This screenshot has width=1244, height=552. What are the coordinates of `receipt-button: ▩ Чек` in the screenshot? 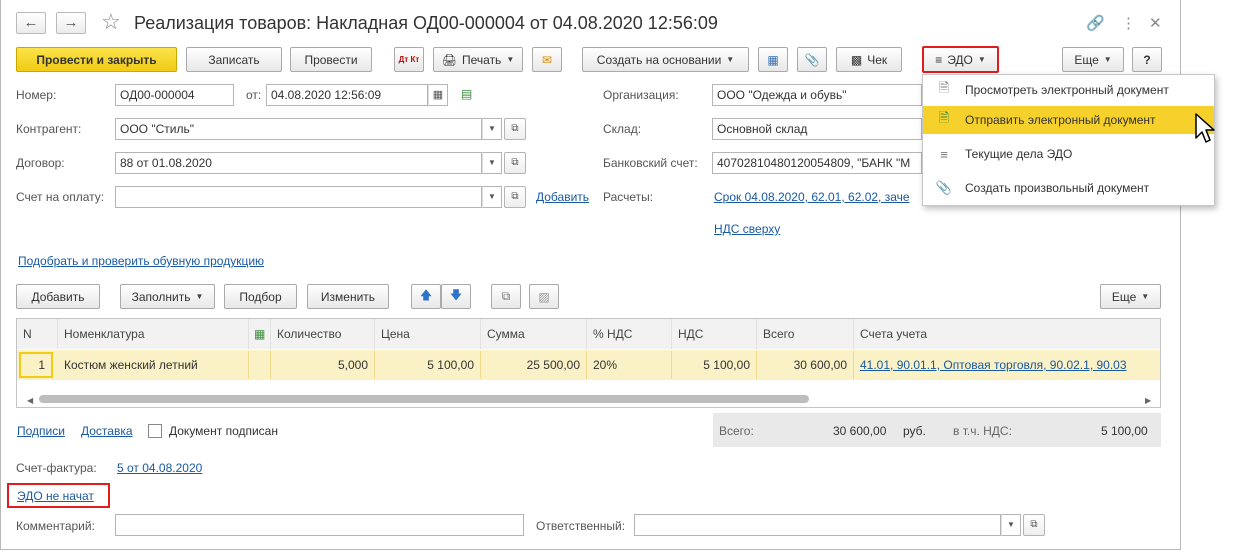 It's located at (869, 59).